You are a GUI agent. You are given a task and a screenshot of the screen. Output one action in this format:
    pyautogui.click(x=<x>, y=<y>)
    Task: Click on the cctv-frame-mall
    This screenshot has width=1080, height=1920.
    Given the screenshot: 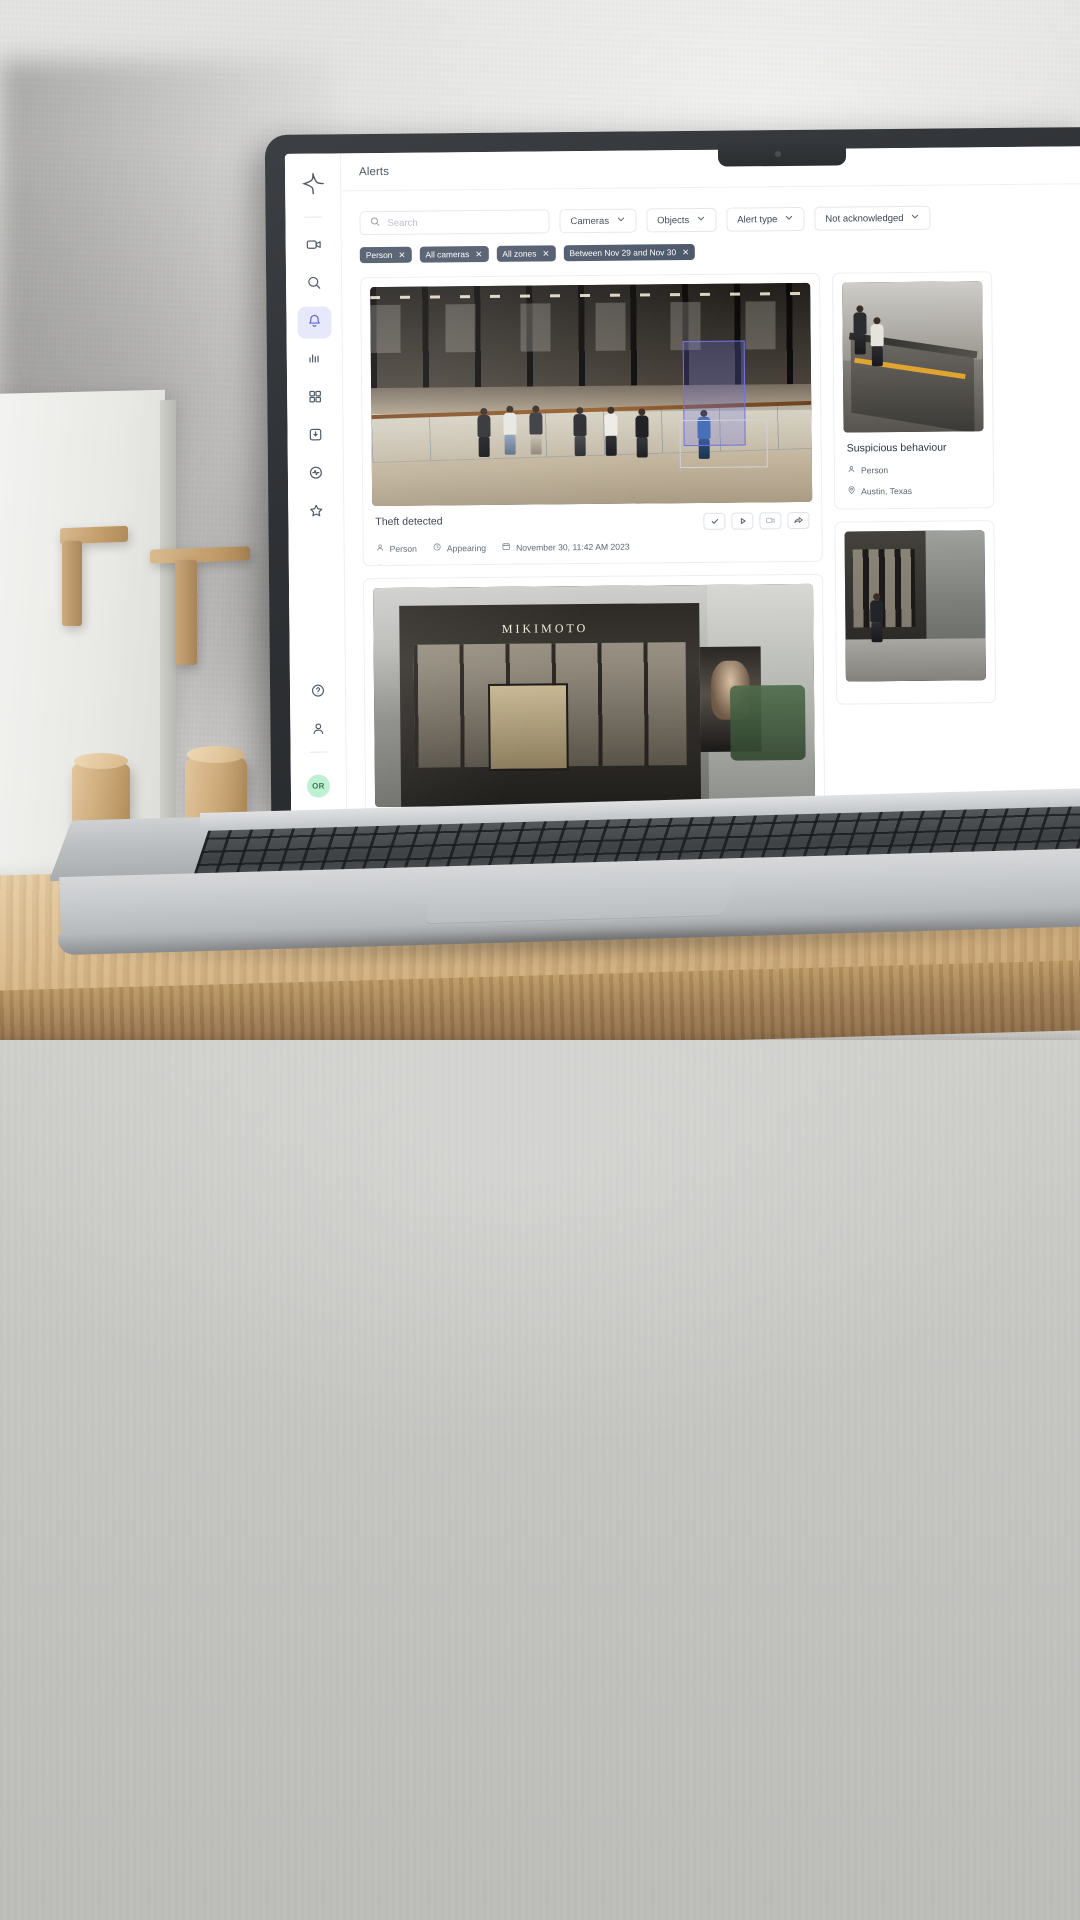 What is the action you would take?
    pyautogui.click(x=591, y=394)
    